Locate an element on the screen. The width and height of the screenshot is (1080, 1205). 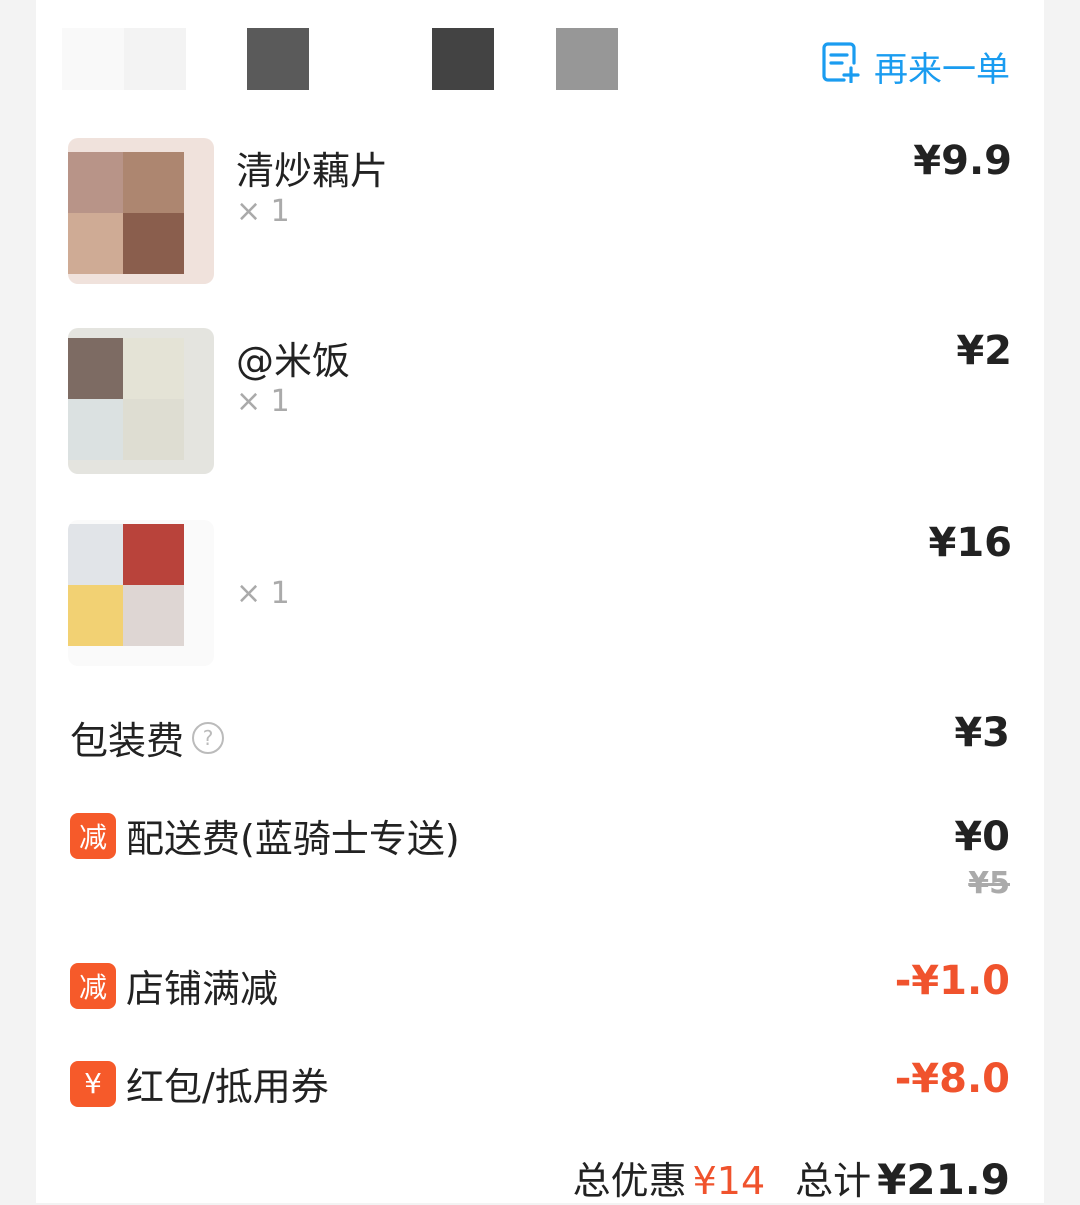
yuan-tag-icon: ¥ is located at coordinates (93, 1083).